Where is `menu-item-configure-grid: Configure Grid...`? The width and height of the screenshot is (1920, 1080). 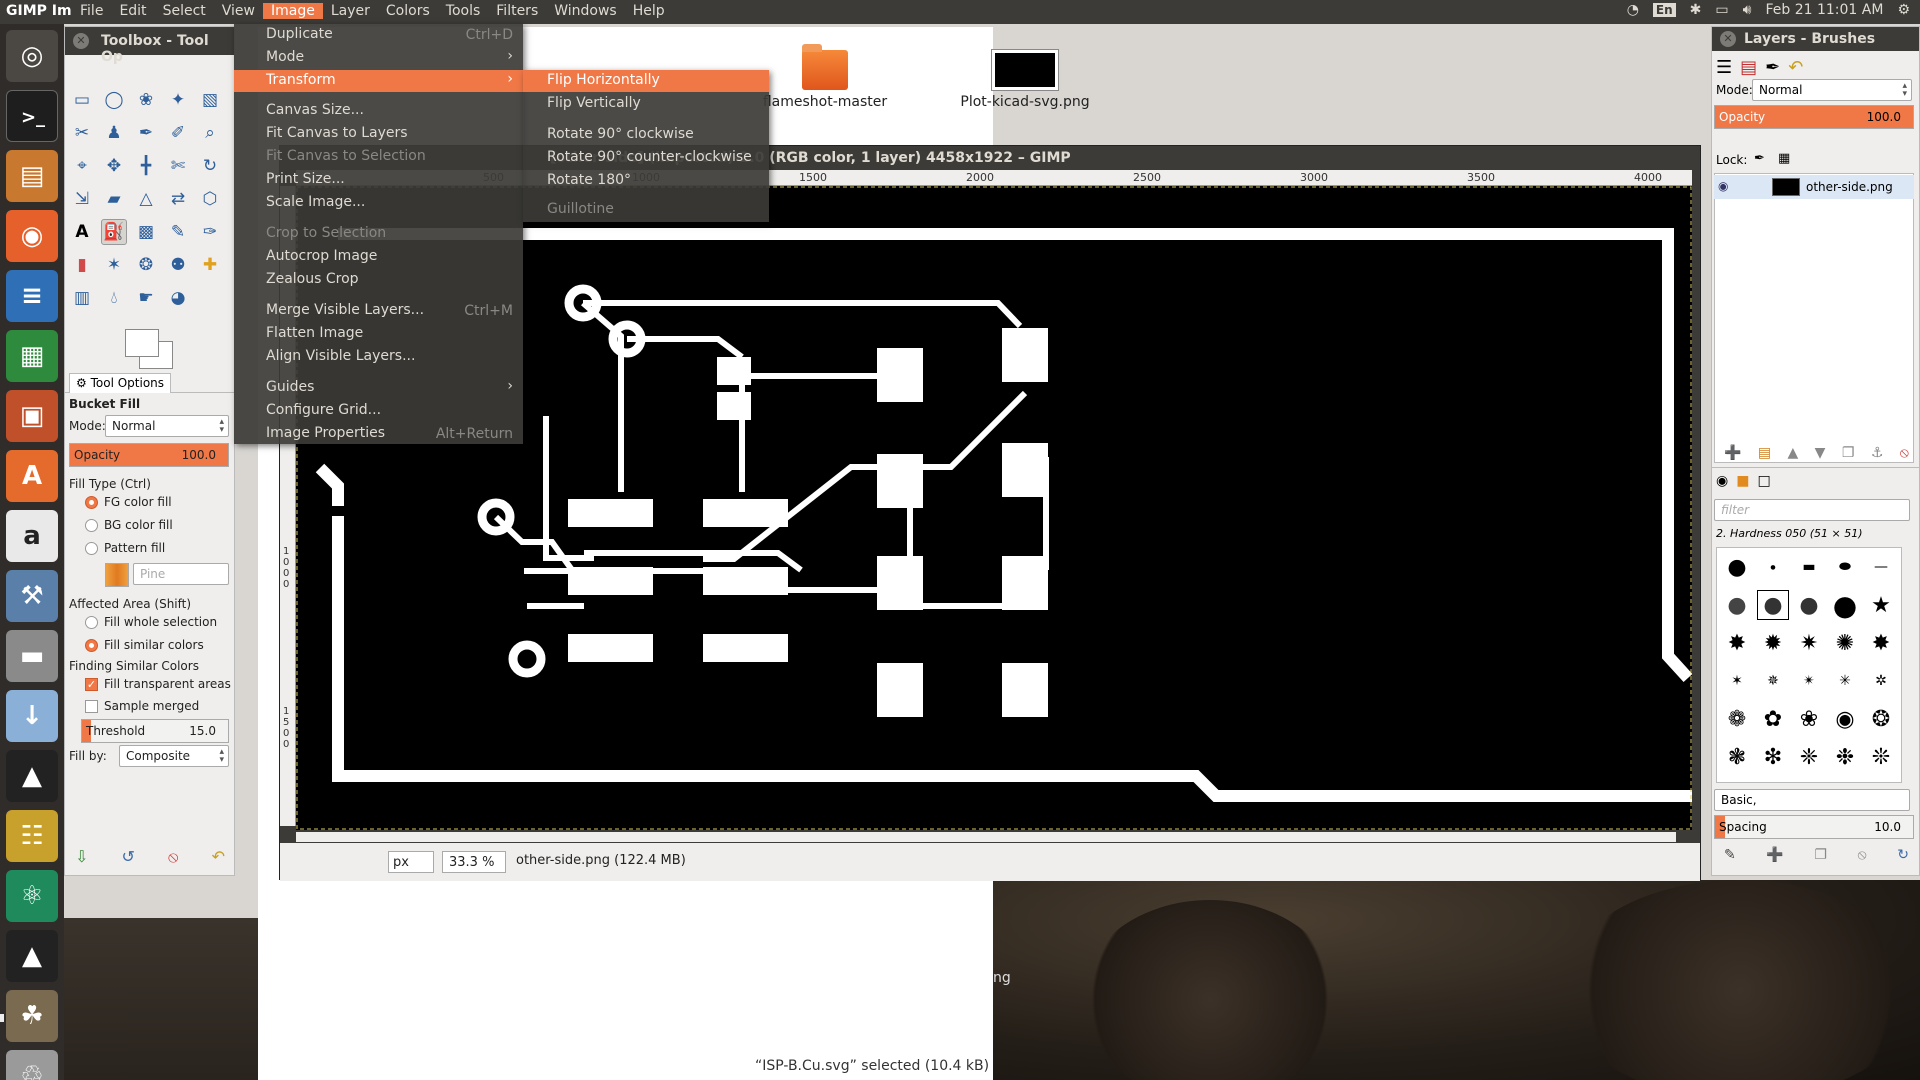
menu-item-configure-grid: Configure Grid... is located at coordinates (378, 411).